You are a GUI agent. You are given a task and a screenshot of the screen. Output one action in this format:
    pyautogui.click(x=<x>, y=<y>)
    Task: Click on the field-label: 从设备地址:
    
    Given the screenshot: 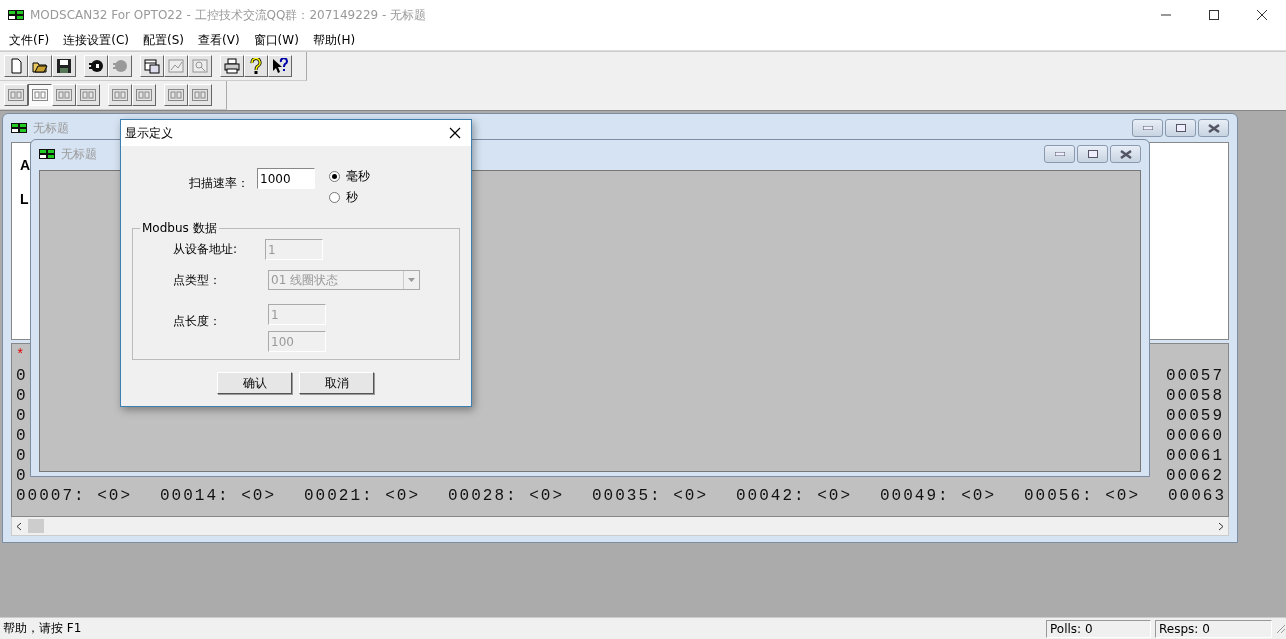 What is the action you would take?
    pyautogui.click(x=206, y=249)
    